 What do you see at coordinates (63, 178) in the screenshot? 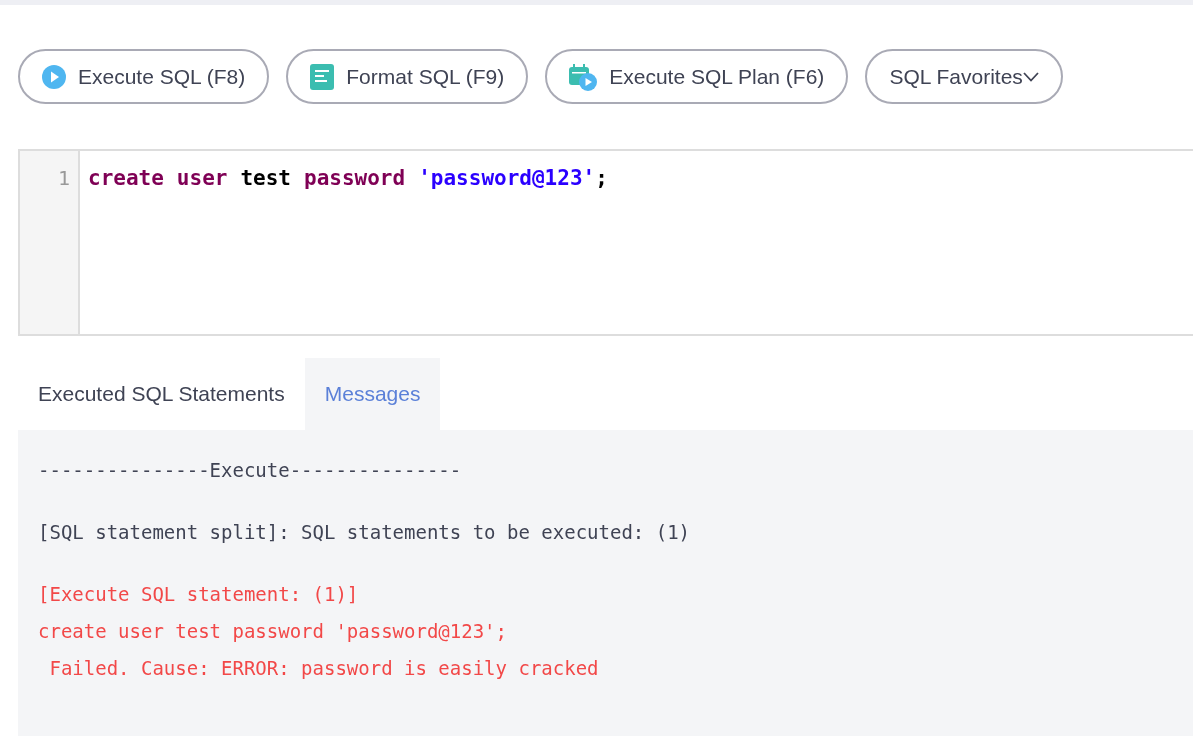
I see `line-number: 1` at bounding box center [63, 178].